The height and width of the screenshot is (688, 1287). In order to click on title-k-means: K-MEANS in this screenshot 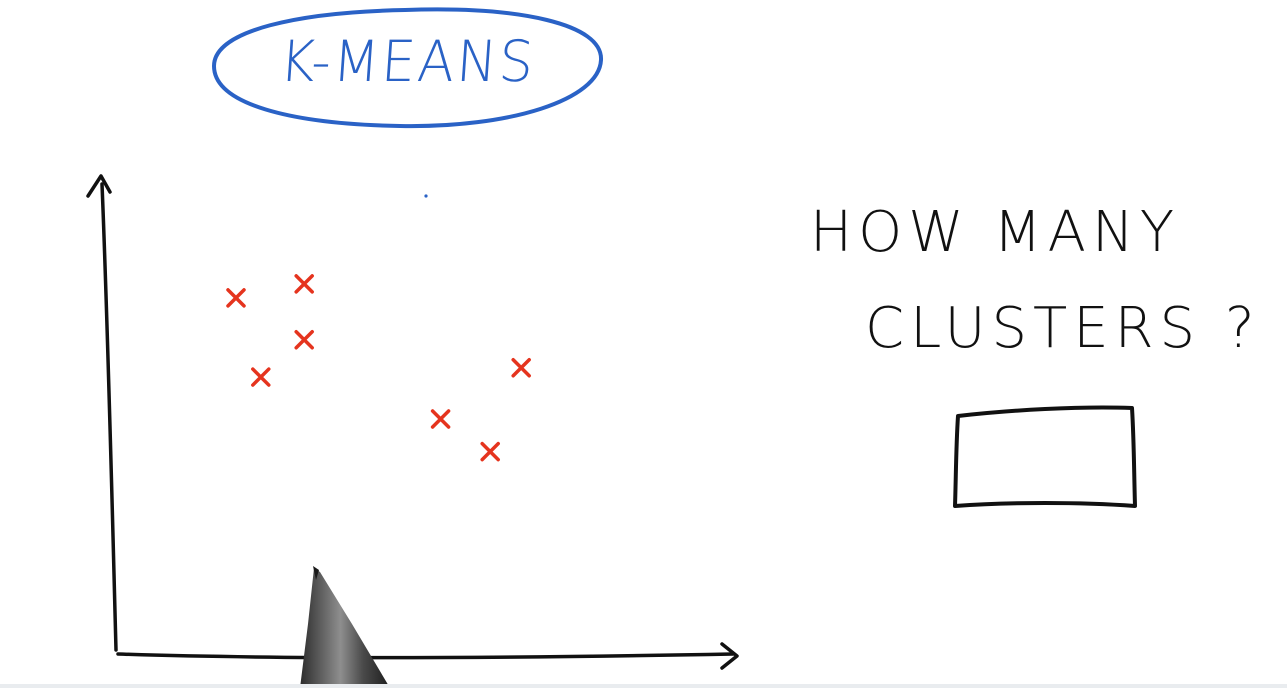, I will do `click(407, 61)`.